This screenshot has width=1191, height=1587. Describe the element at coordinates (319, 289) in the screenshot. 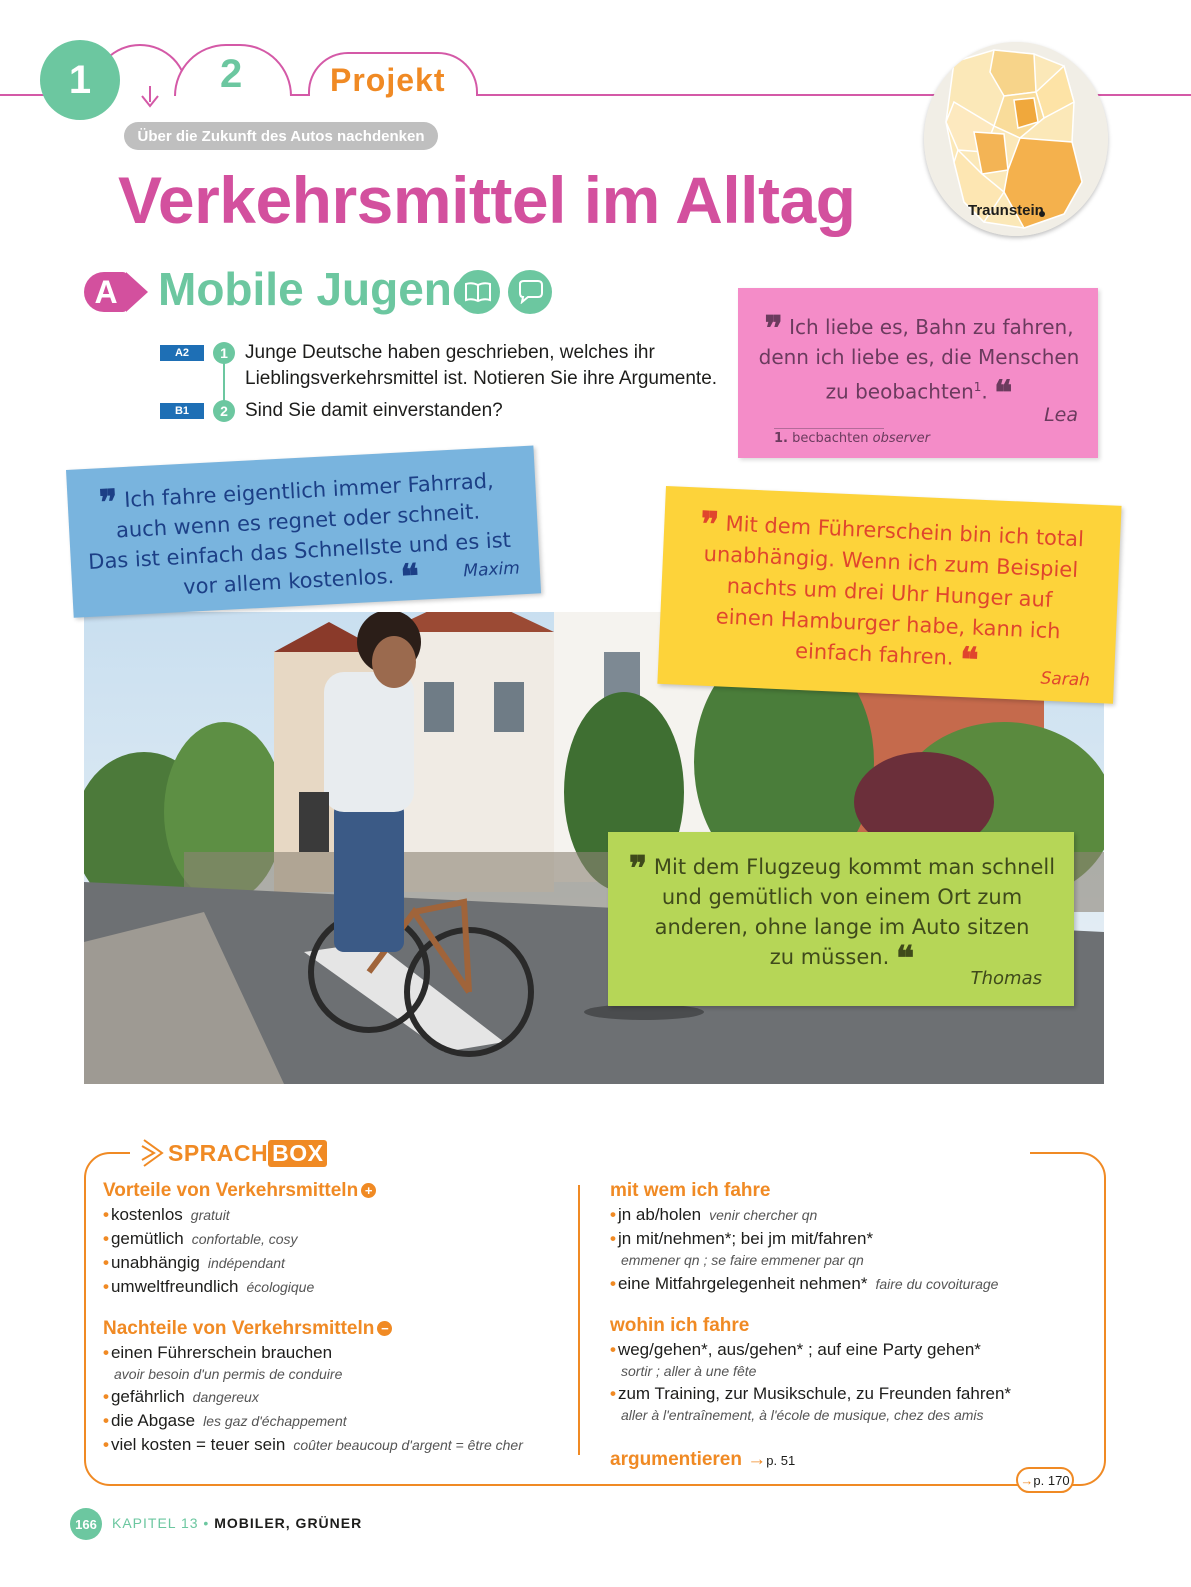

I see `section-title: Mobile Jugend` at that location.